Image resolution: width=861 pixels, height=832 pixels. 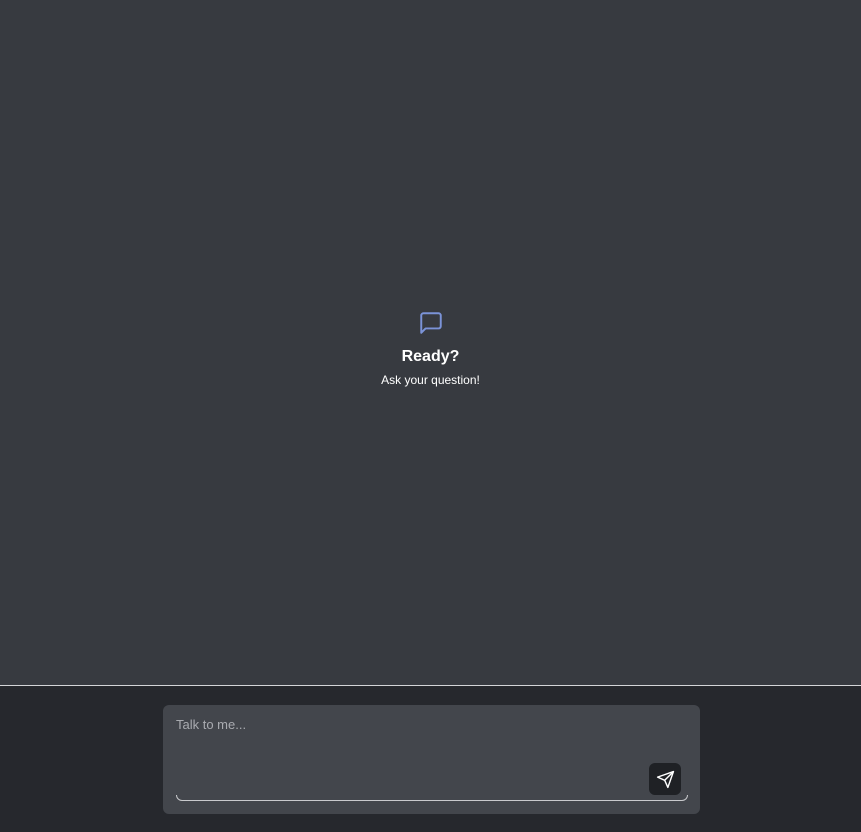 I want to click on send-icon, so click(x=665, y=779).